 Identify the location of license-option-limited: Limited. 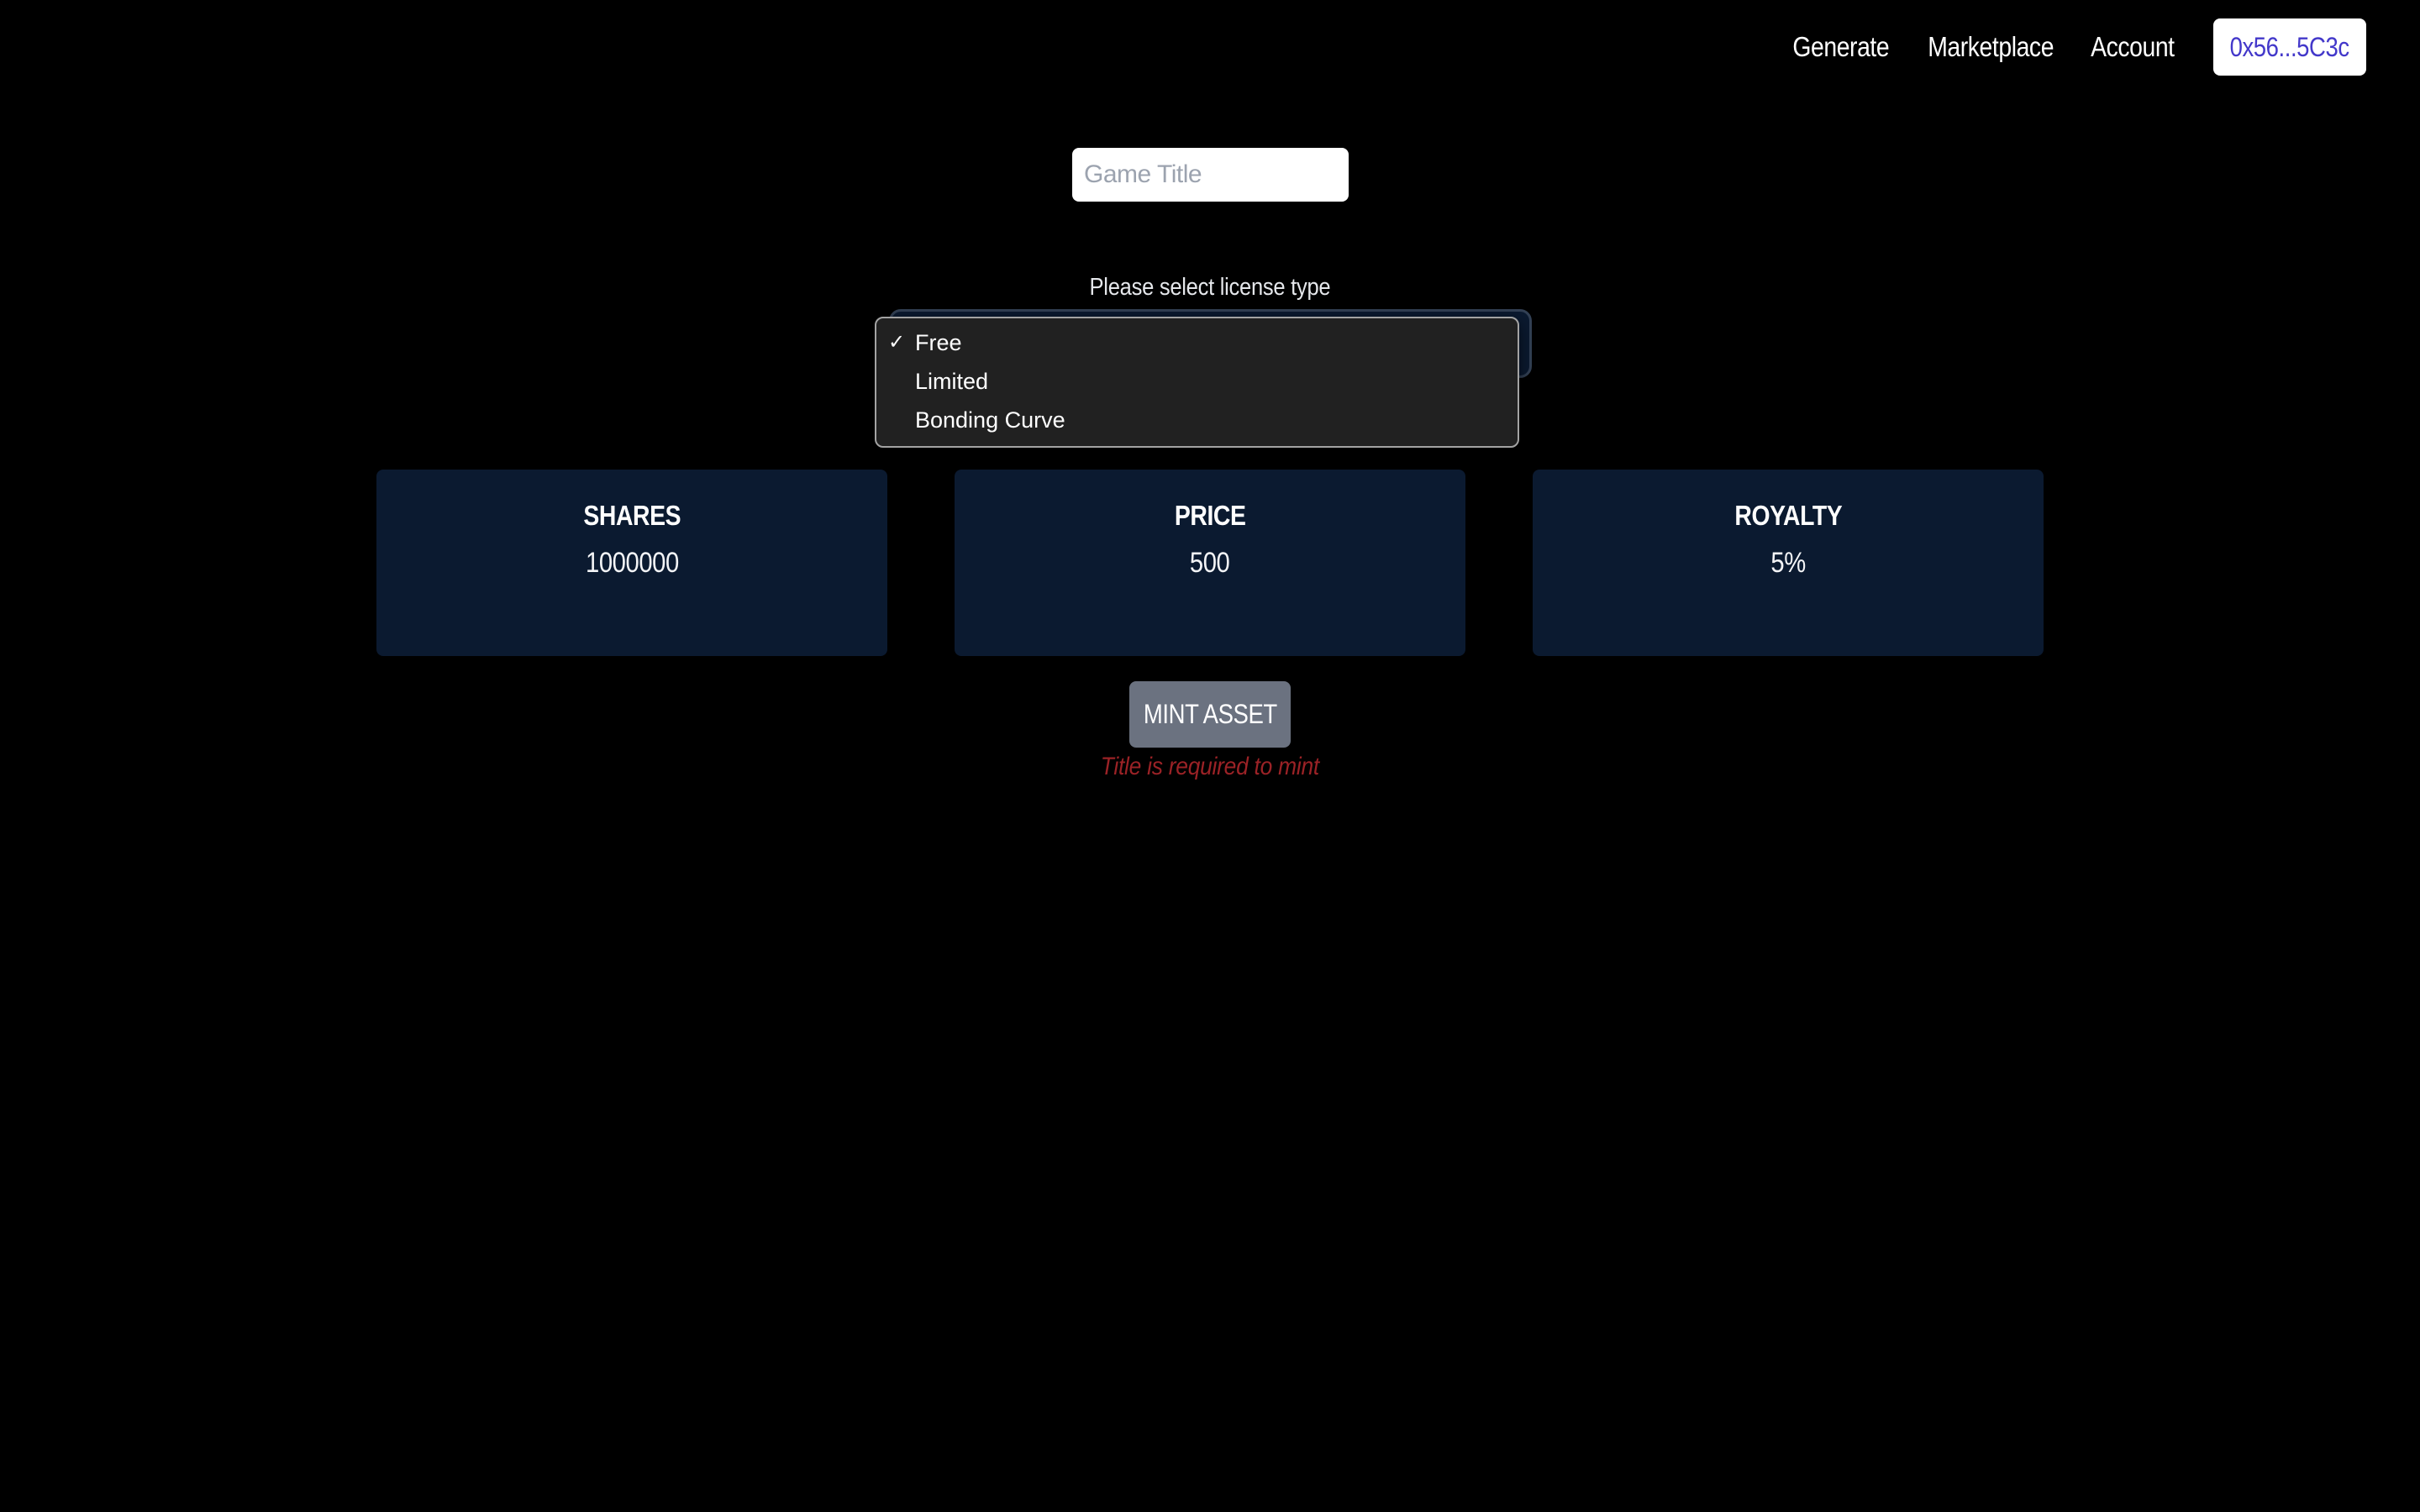
(1197, 381).